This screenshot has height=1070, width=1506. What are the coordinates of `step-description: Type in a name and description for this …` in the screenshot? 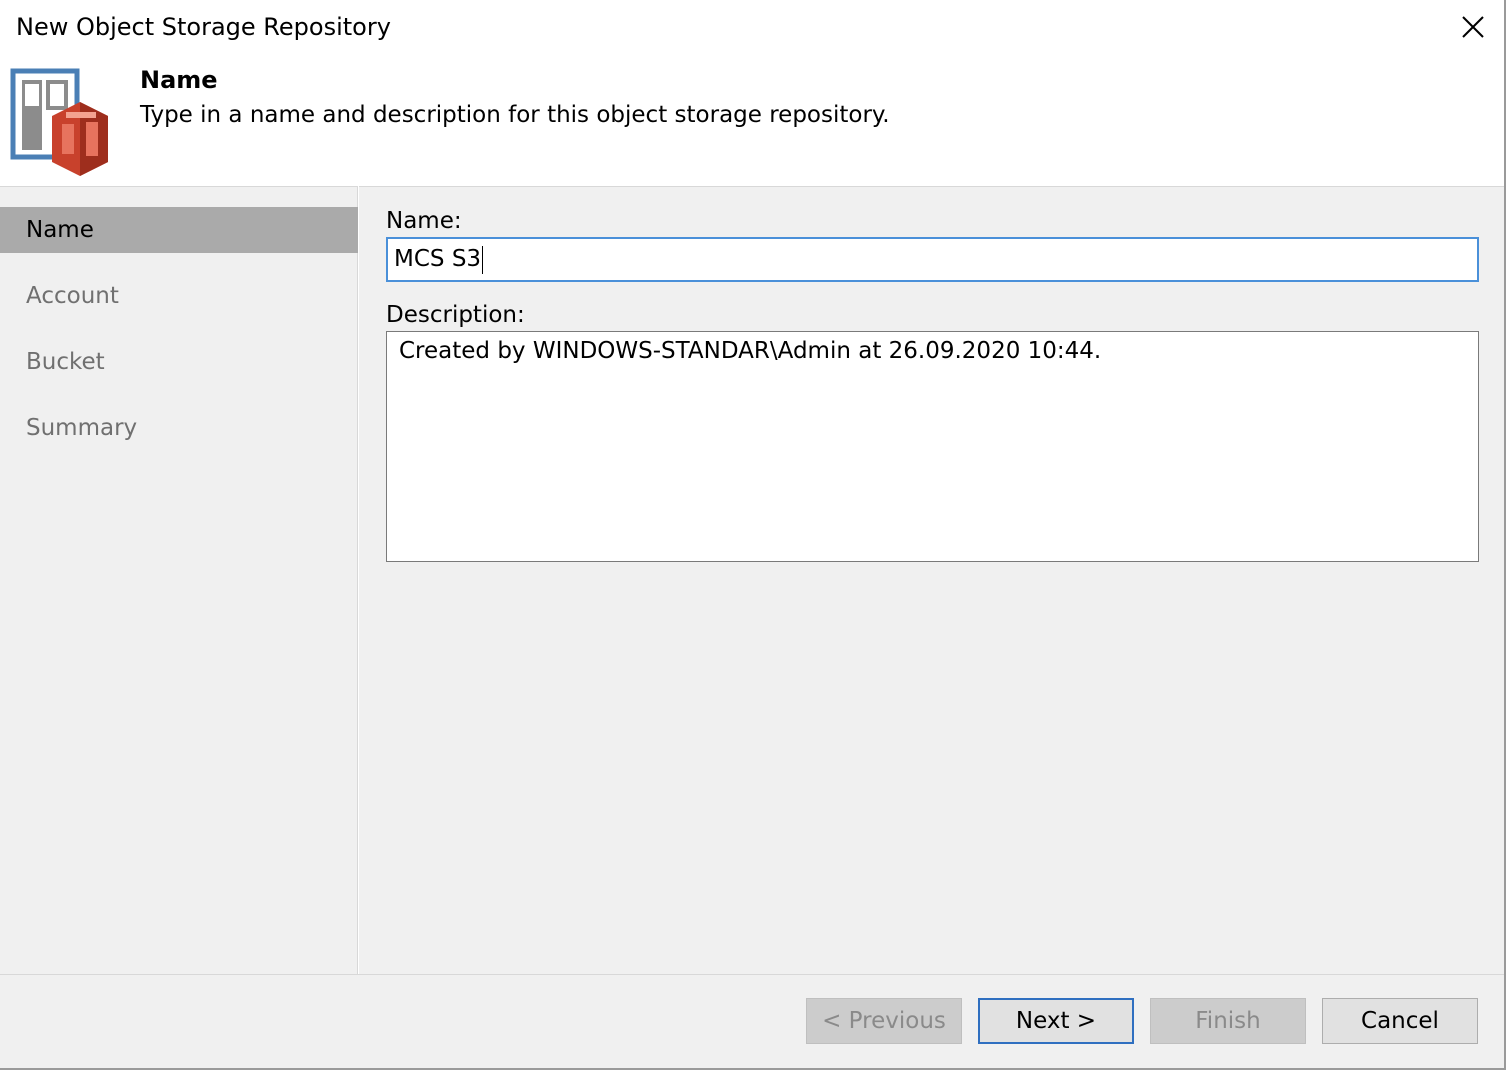 It's located at (515, 115).